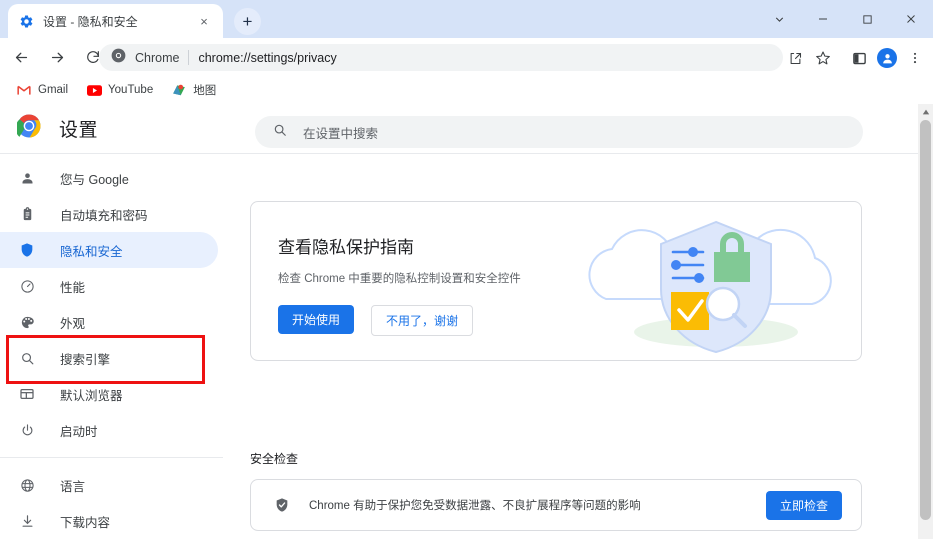 This screenshot has height=539, width=933. What do you see at coordinates (281, 505) in the screenshot?
I see `shield-check-icon` at bounding box center [281, 505].